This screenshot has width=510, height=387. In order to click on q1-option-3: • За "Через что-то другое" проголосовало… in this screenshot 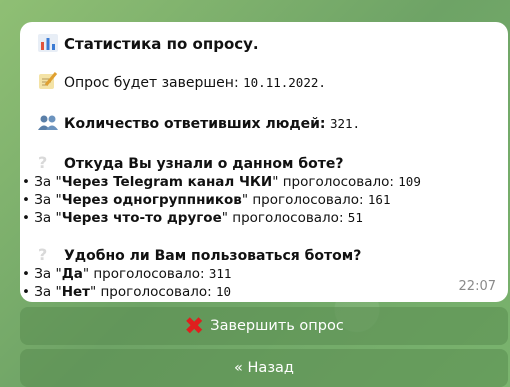, I will do `click(192, 218)`.